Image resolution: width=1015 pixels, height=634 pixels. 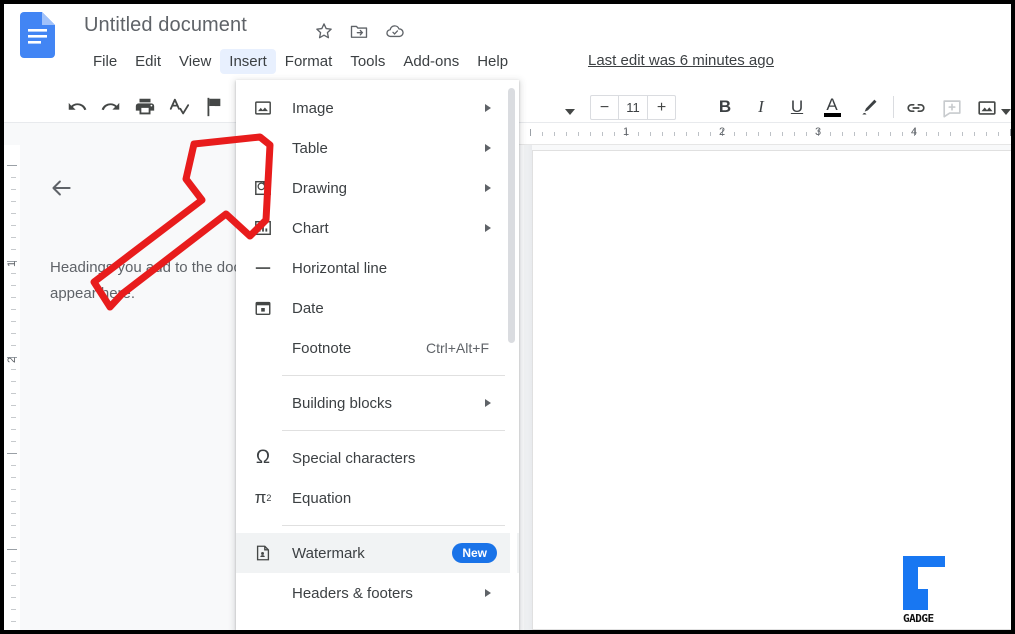 I want to click on star-icon, so click(x=324, y=31).